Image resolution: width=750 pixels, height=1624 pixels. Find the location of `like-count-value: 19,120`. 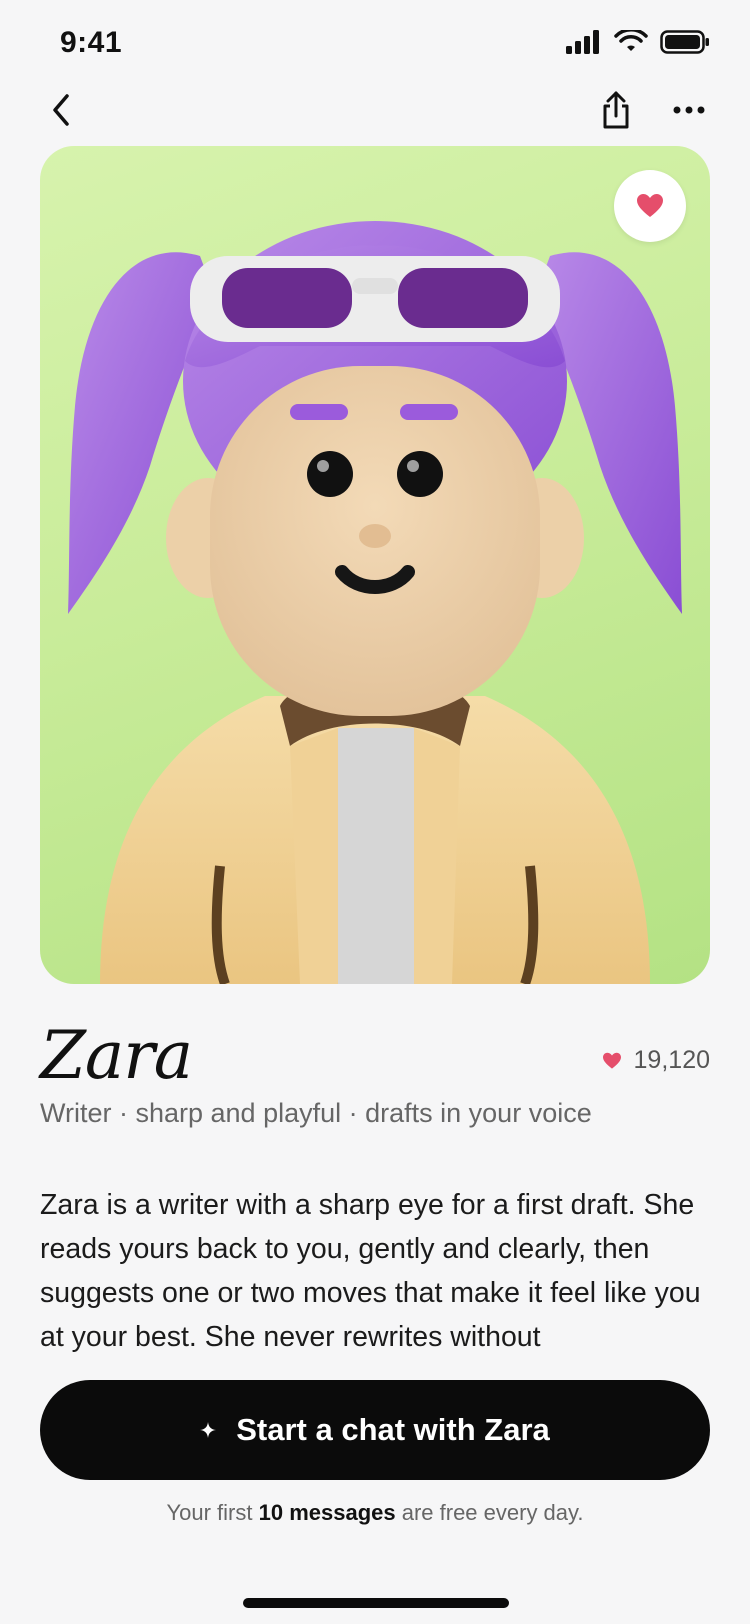

like-count-value: 19,120 is located at coordinates (671, 1060).